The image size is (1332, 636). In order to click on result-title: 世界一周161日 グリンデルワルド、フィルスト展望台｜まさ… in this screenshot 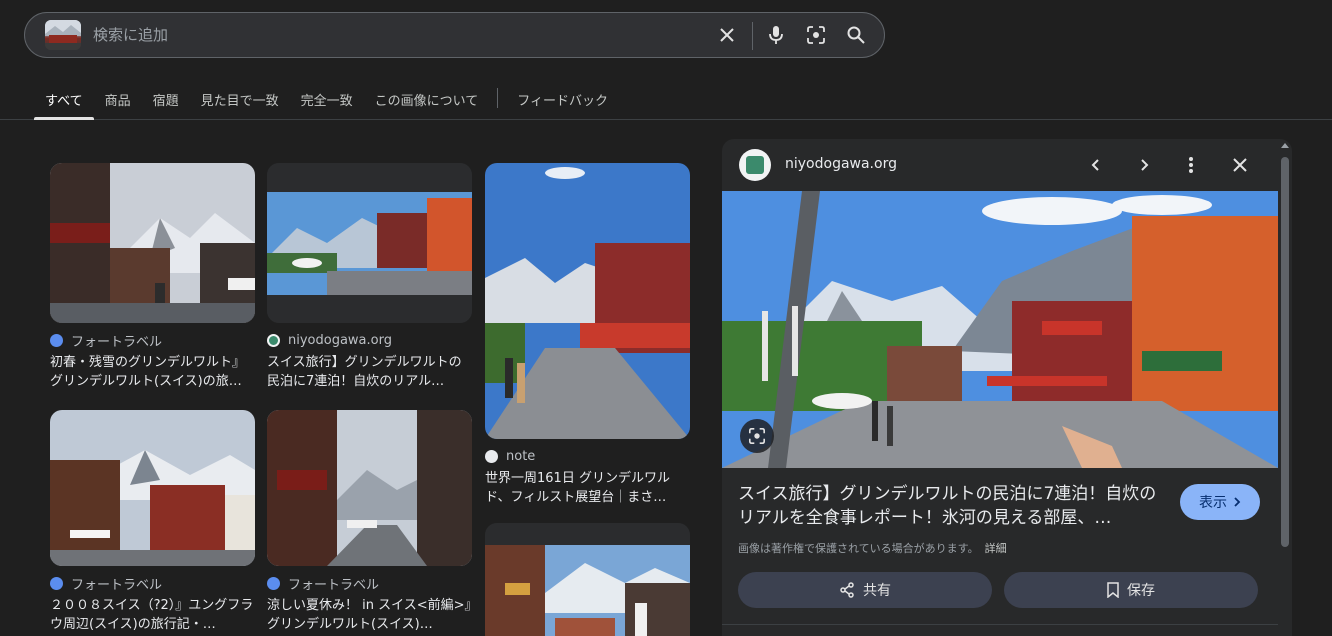, I will do `click(587, 488)`.